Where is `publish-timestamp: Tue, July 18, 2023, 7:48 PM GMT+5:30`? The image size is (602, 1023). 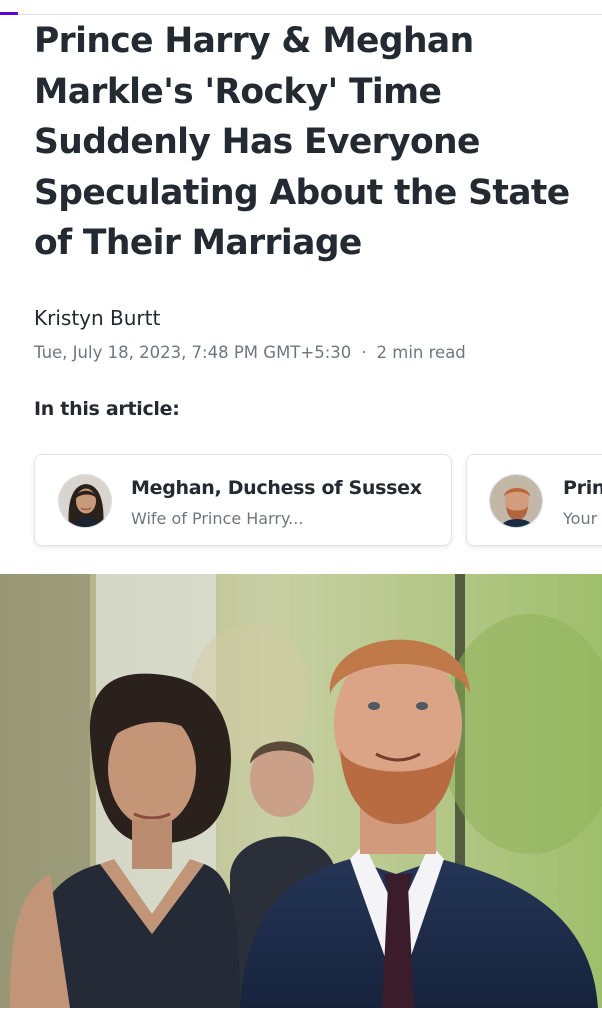
publish-timestamp: Tue, July 18, 2023, 7:48 PM GMT+5:30 is located at coordinates (193, 352).